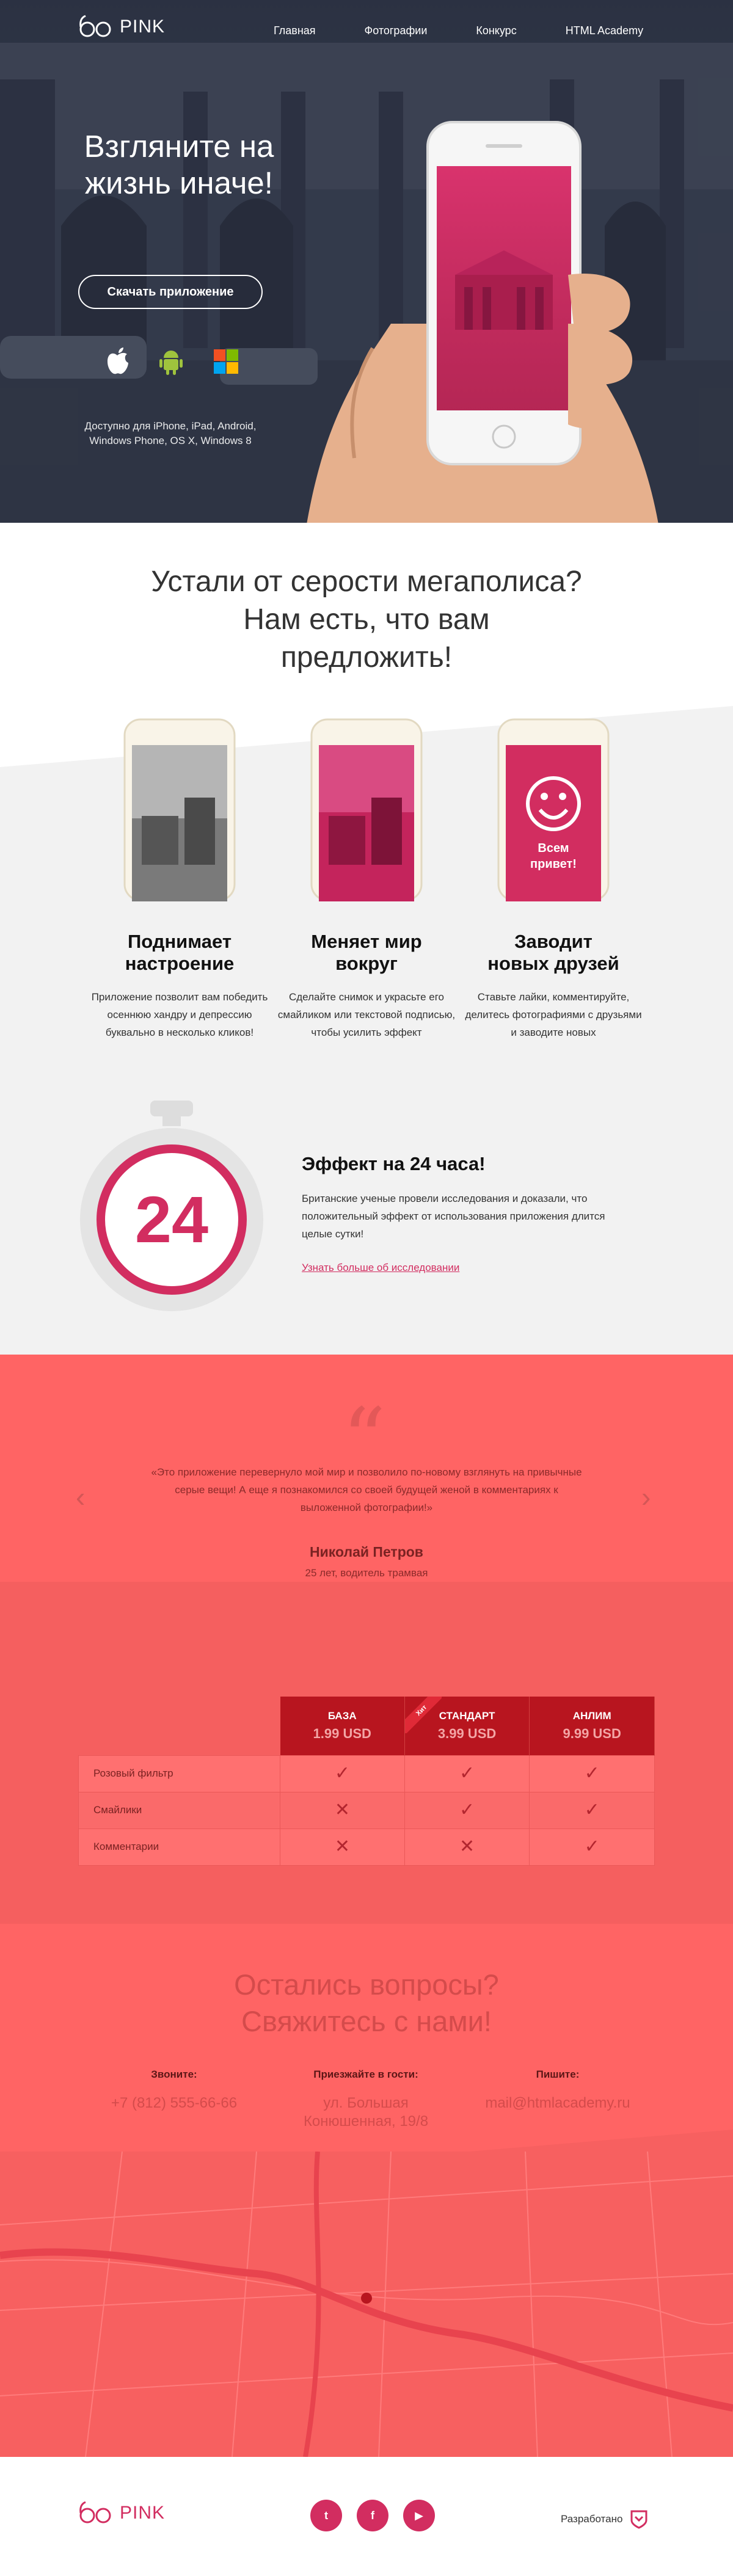 The image size is (733, 2576). I want to click on social-links: t f ▶, so click(373, 2515).